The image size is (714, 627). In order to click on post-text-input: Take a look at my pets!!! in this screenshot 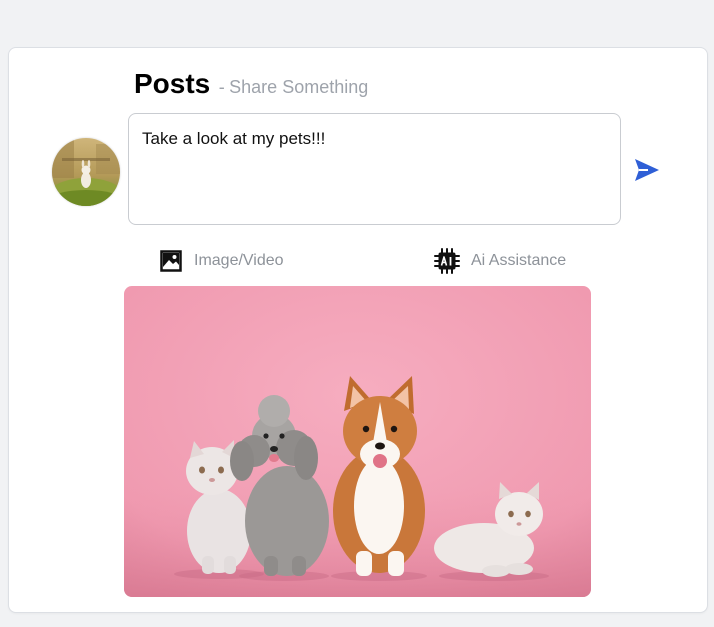, I will do `click(374, 169)`.